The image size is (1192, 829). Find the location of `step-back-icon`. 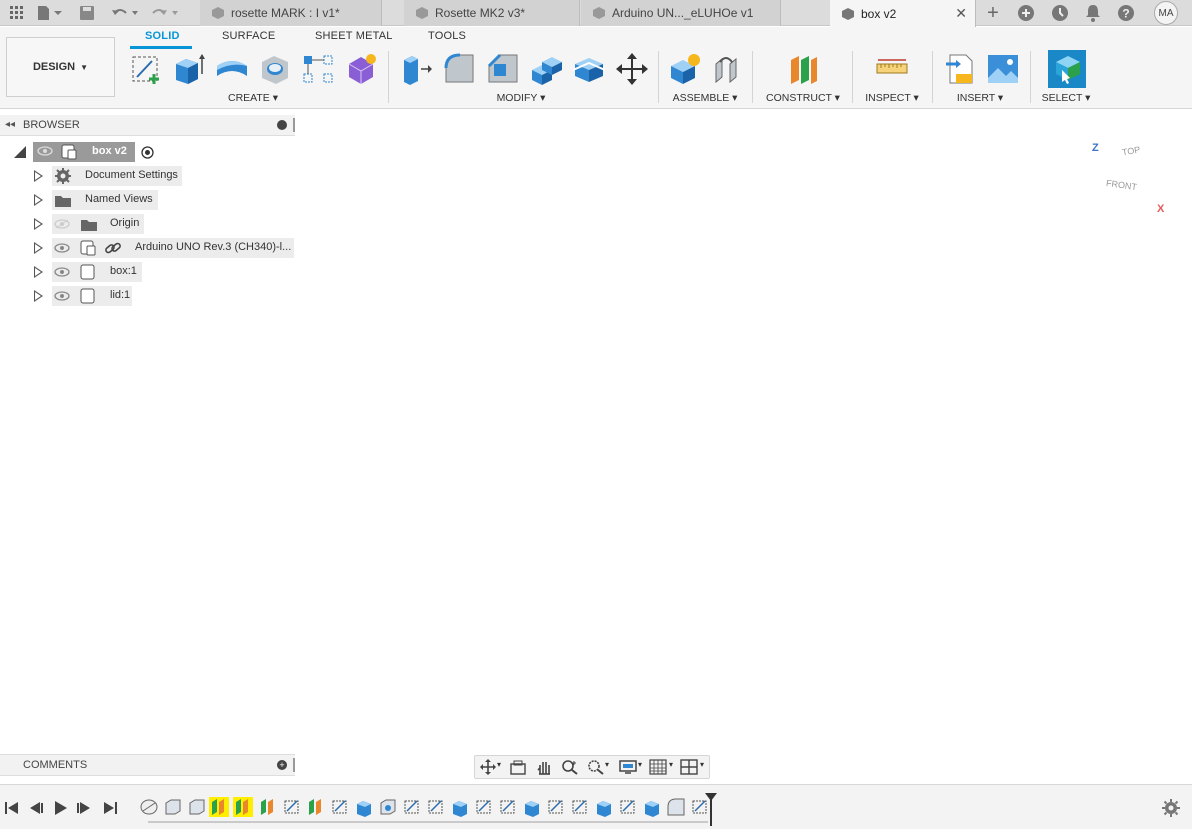

step-back-icon is located at coordinates (36, 808).